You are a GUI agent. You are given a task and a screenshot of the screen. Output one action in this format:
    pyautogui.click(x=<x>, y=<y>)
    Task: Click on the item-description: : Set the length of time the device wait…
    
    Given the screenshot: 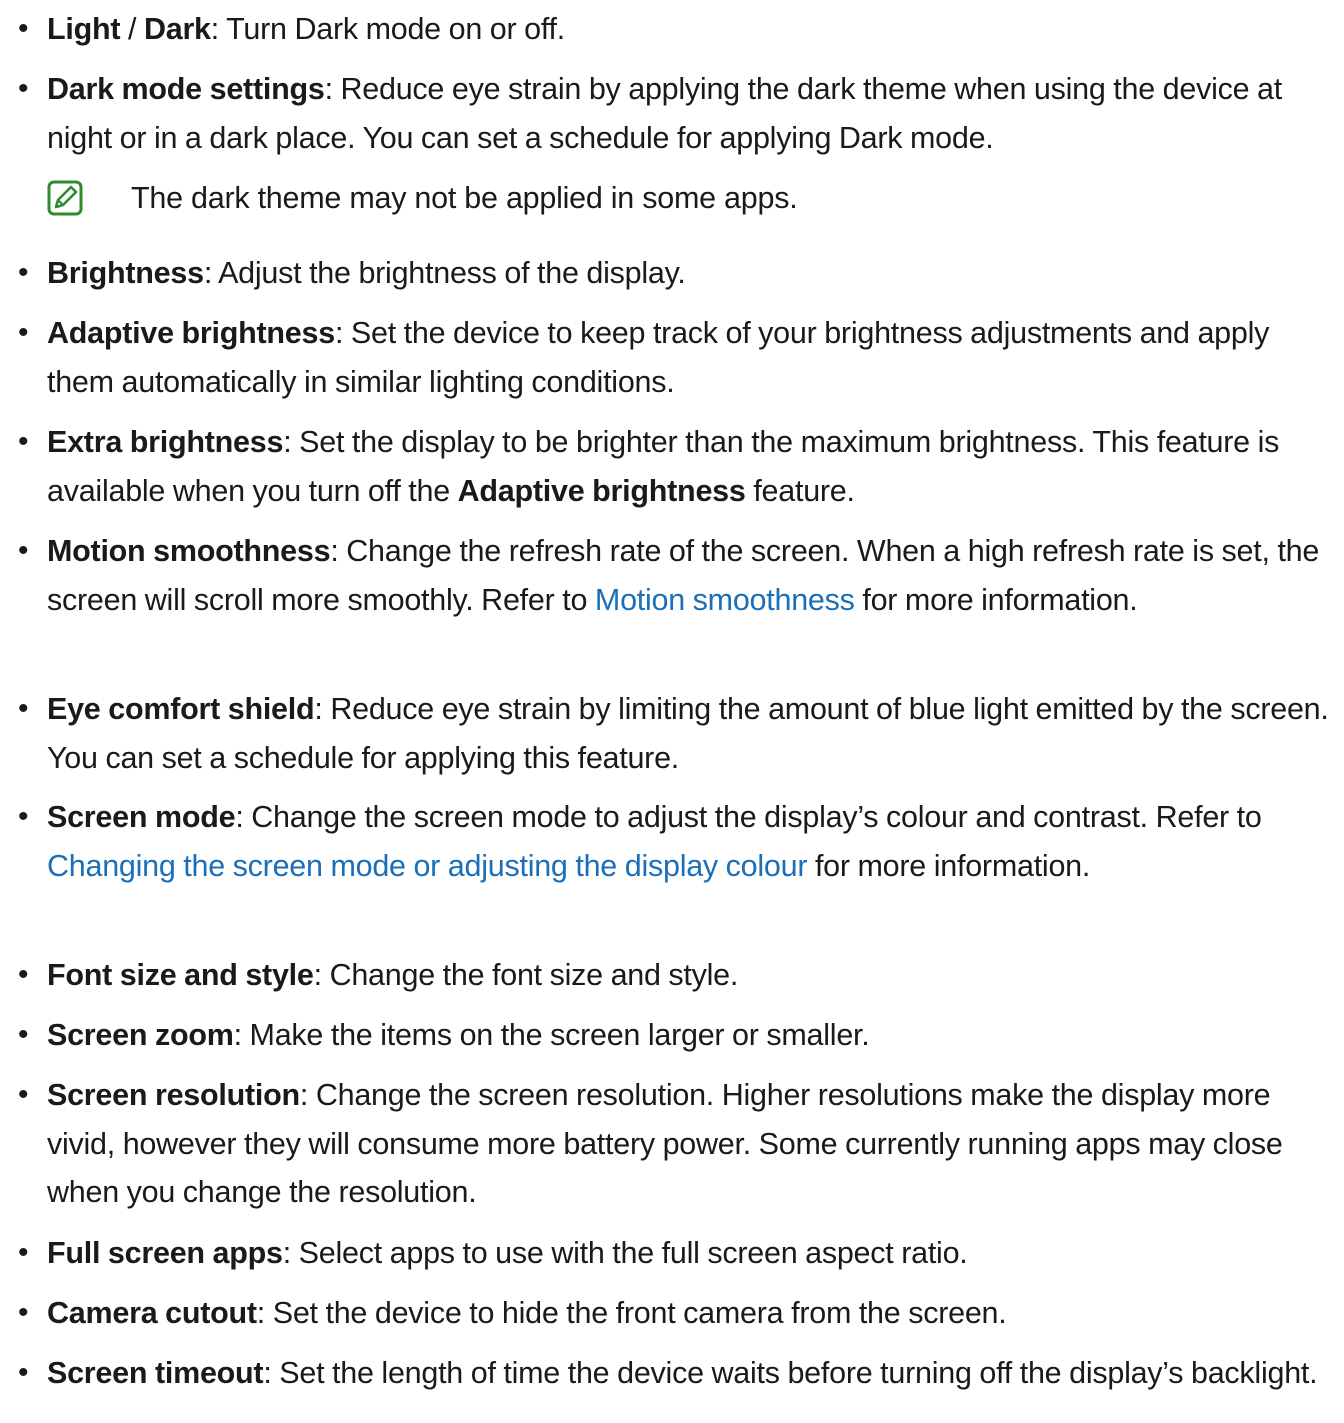 What is the action you would take?
    pyautogui.click(x=790, y=1373)
    